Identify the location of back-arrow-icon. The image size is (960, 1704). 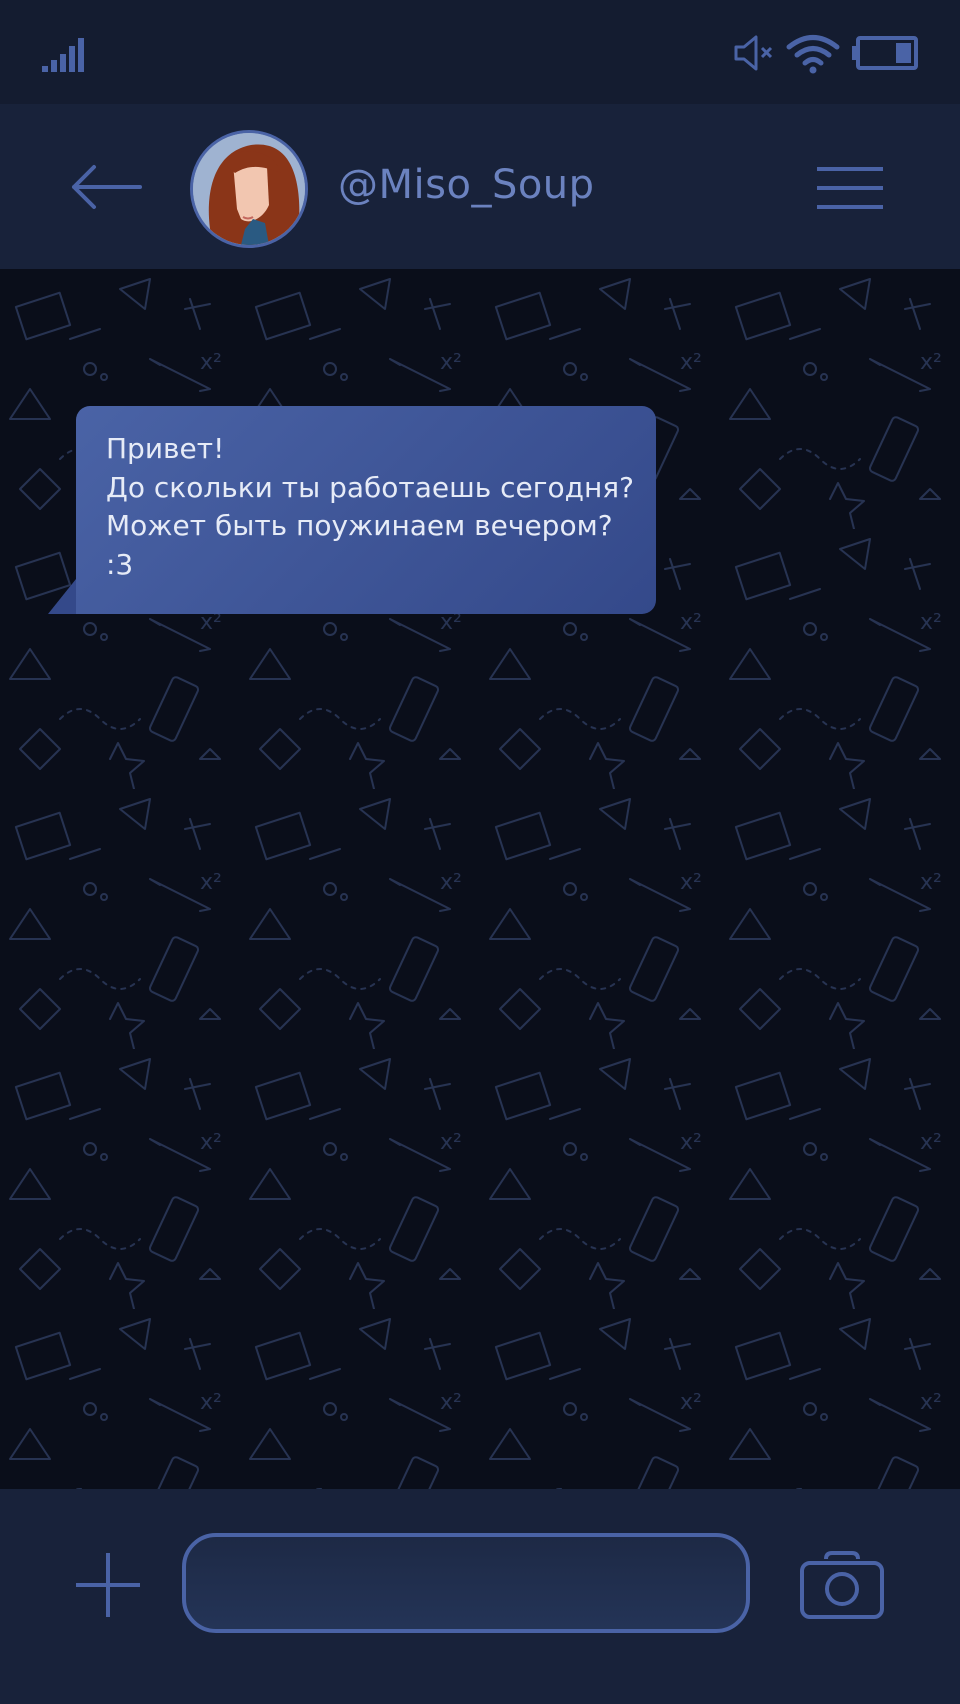
(107, 187).